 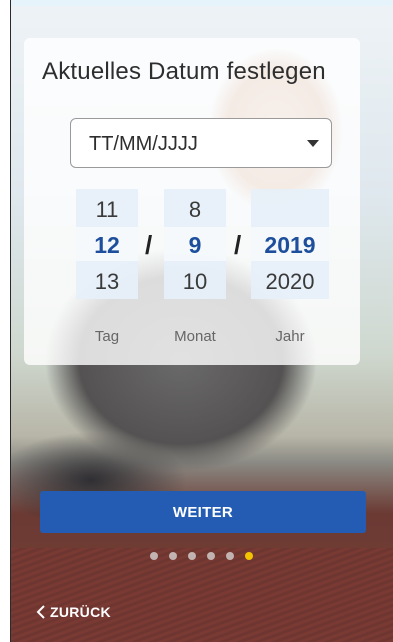 What do you see at coordinates (201, 557) in the screenshot?
I see `pagination-dots` at bounding box center [201, 557].